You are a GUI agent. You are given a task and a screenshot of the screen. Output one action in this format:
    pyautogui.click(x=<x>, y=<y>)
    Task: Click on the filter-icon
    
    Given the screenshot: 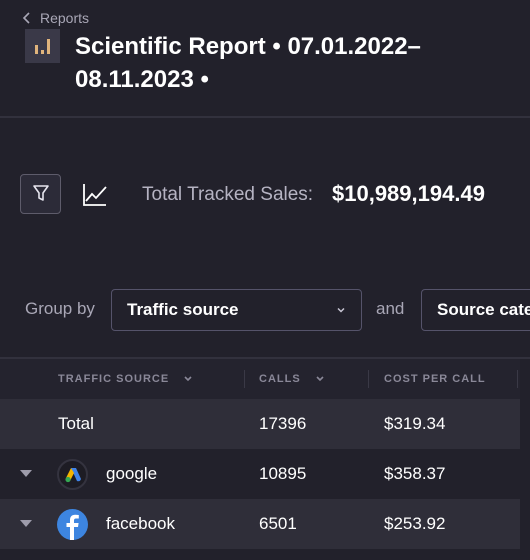 What is the action you would take?
    pyautogui.click(x=40, y=193)
    